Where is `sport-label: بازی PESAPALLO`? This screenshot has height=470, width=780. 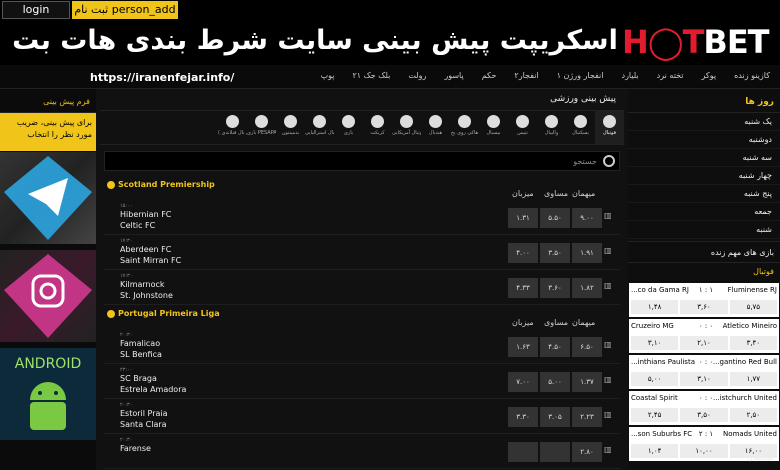 sport-label: بازی PESAPALLO is located at coordinates (261, 133).